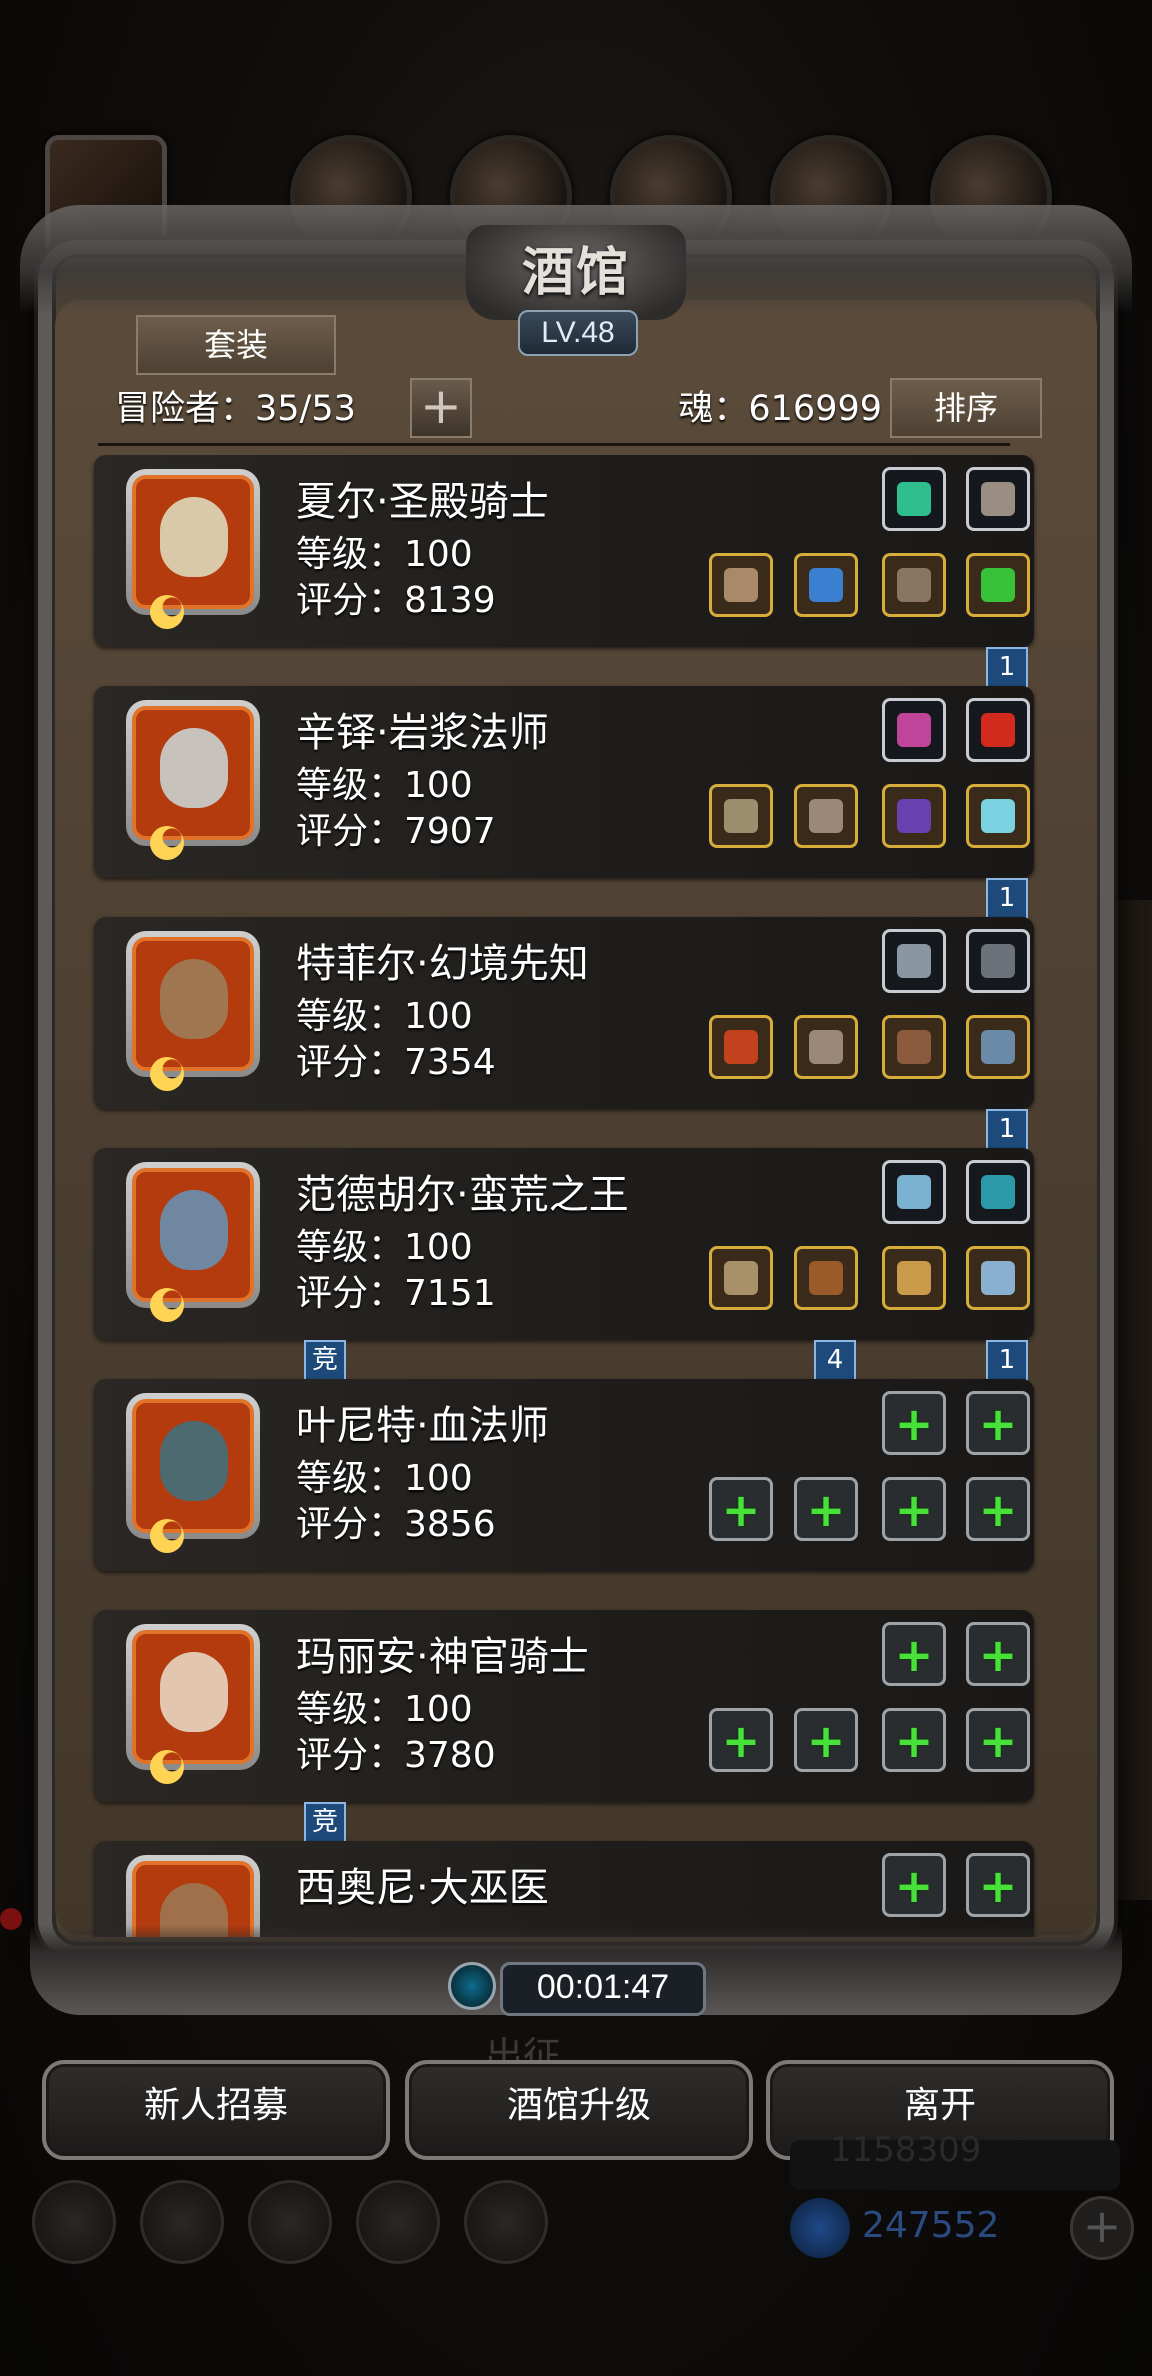 The height and width of the screenshot is (2376, 1152). Describe the element at coordinates (579, 2110) in the screenshot. I see `upgrade-tavern-button: 酒馆升级` at that location.